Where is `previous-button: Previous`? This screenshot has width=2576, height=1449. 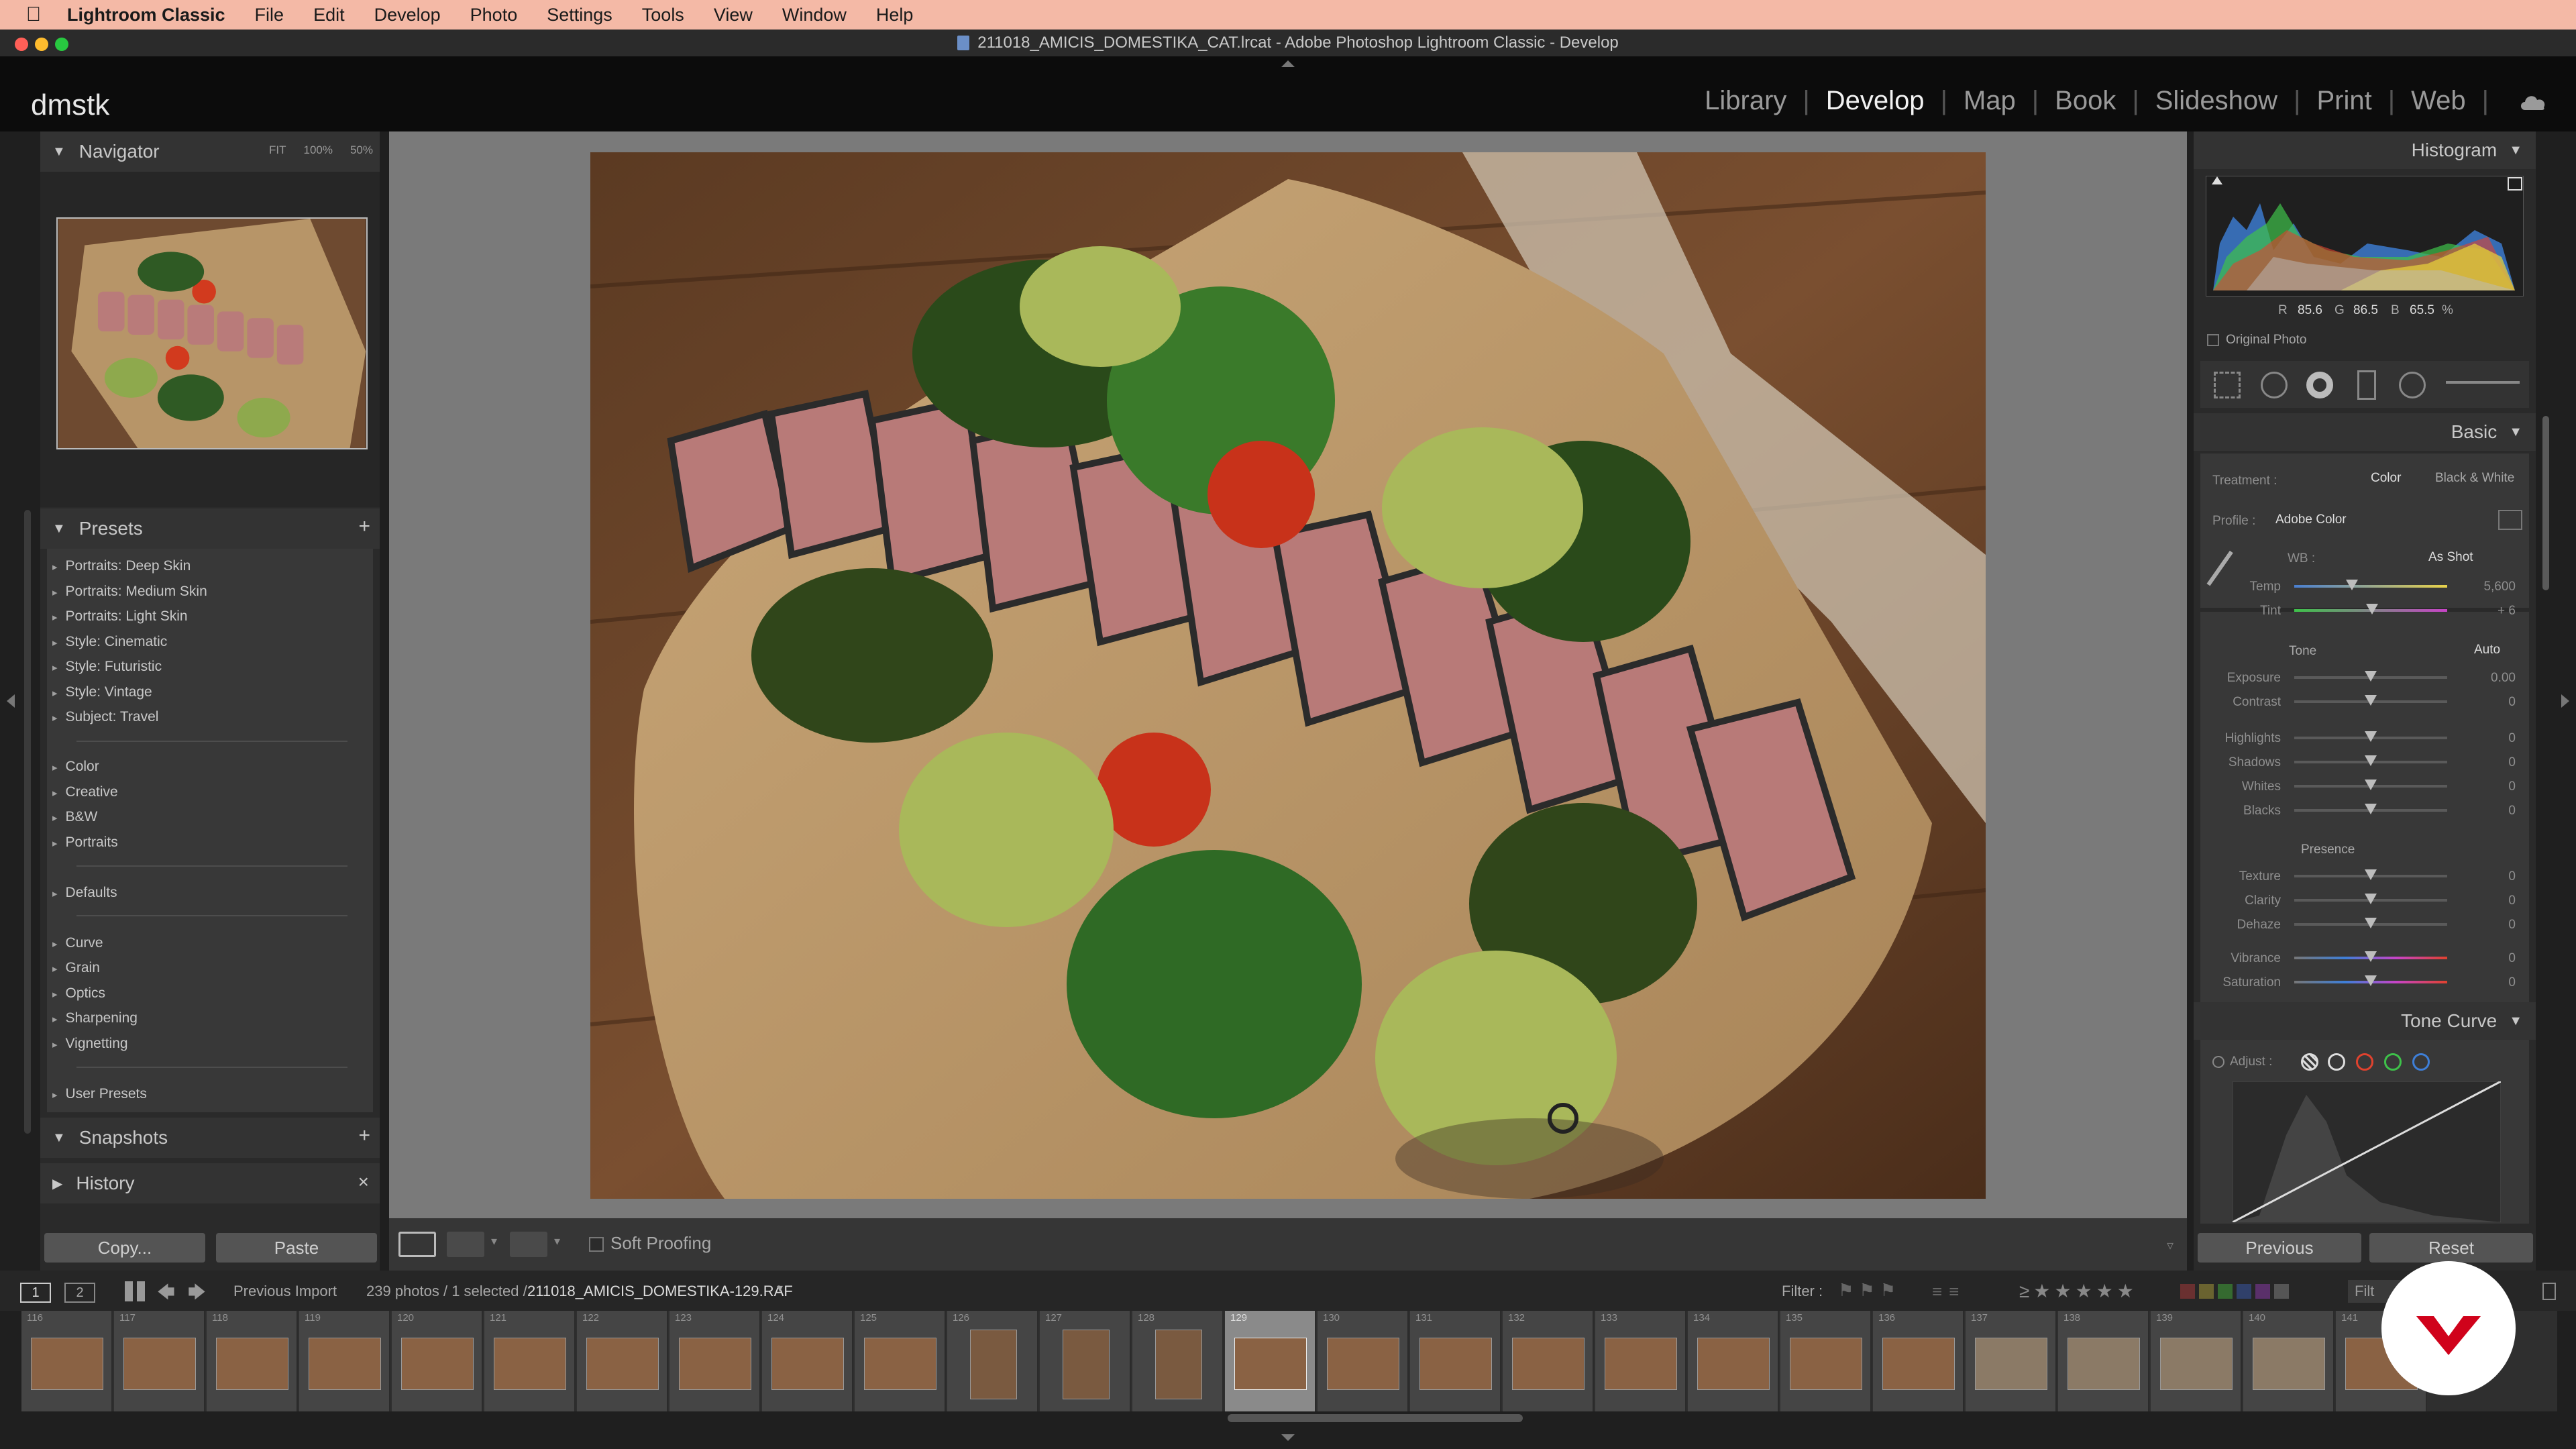
previous-button: Previous is located at coordinates (2279, 1248).